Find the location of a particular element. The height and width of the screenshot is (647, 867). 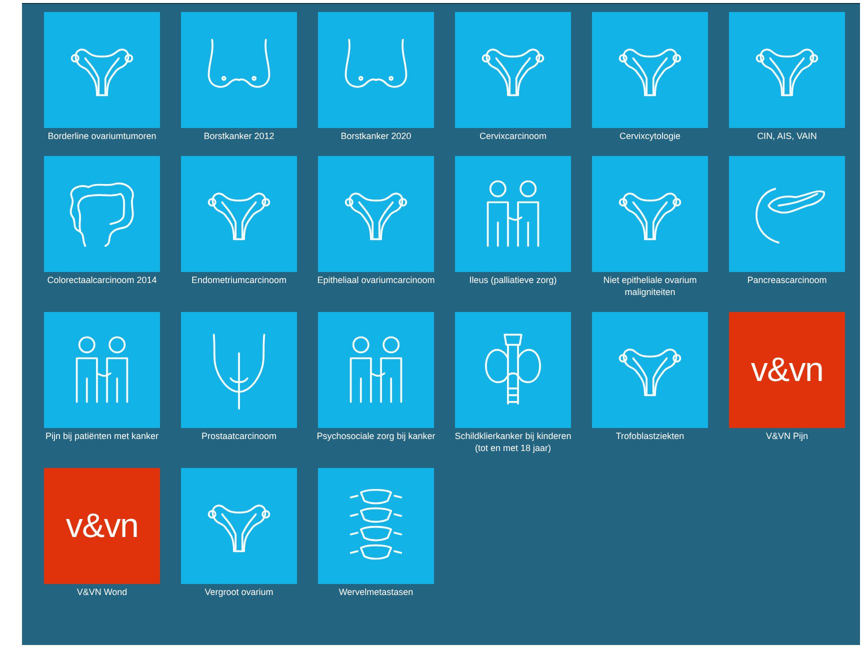

tile-label: Borderline ovariumtumoren is located at coordinates (102, 136).